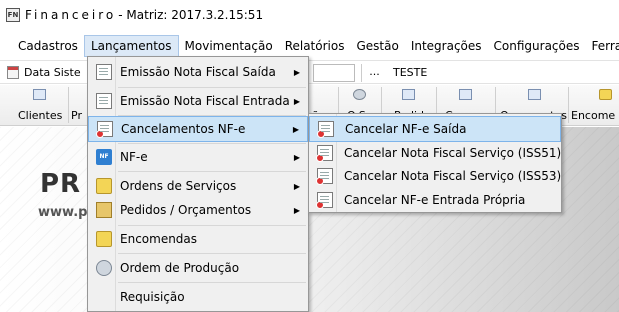 Image resolution: width=619 pixels, height=312 pixels. I want to click on menu-item-cancelar-nfe-saida: Cancelar NF-e Saída, so click(435, 129).